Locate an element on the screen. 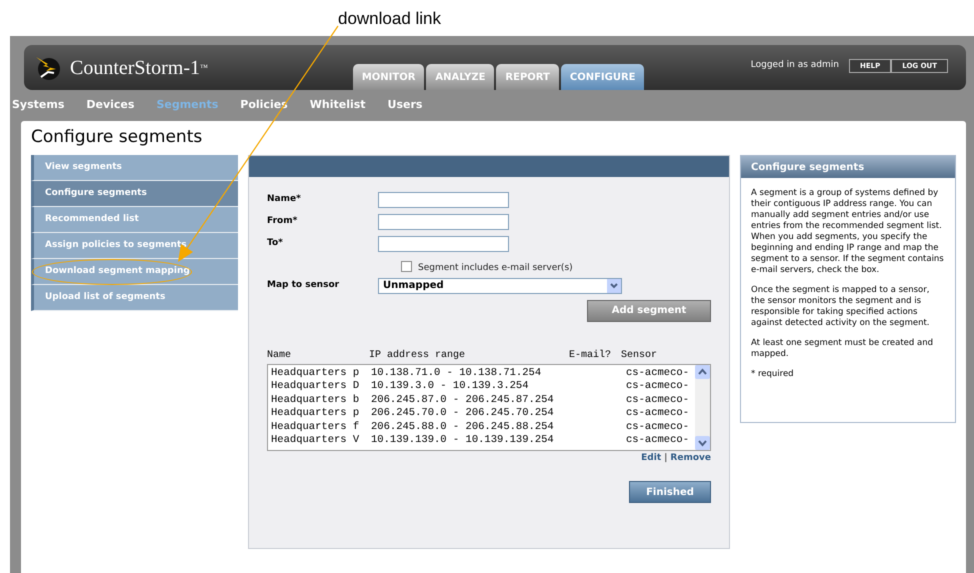 This screenshot has width=974, height=573. field-label: To* is located at coordinates (275, 243).